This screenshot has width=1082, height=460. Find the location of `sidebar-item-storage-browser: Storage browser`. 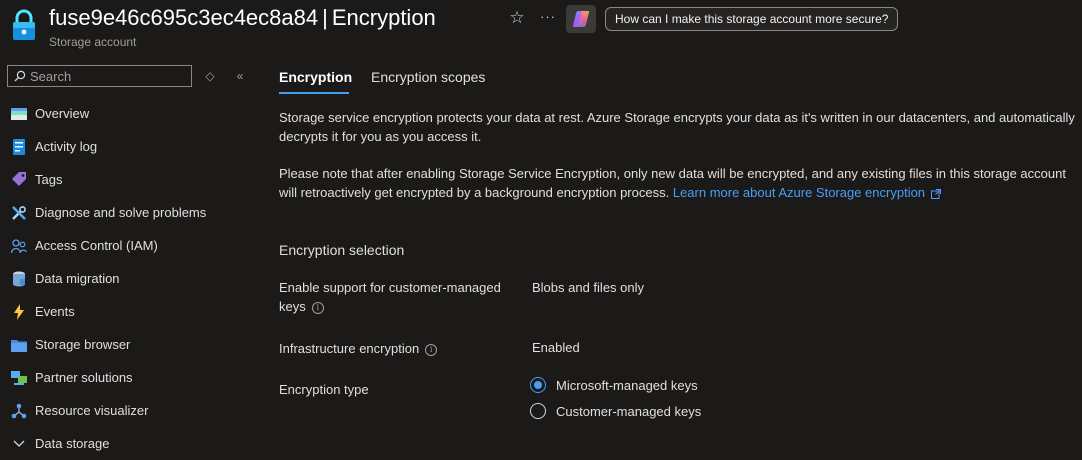

sidebar-item-storage-browser: Storage browser is located at coordinates (127, 344).